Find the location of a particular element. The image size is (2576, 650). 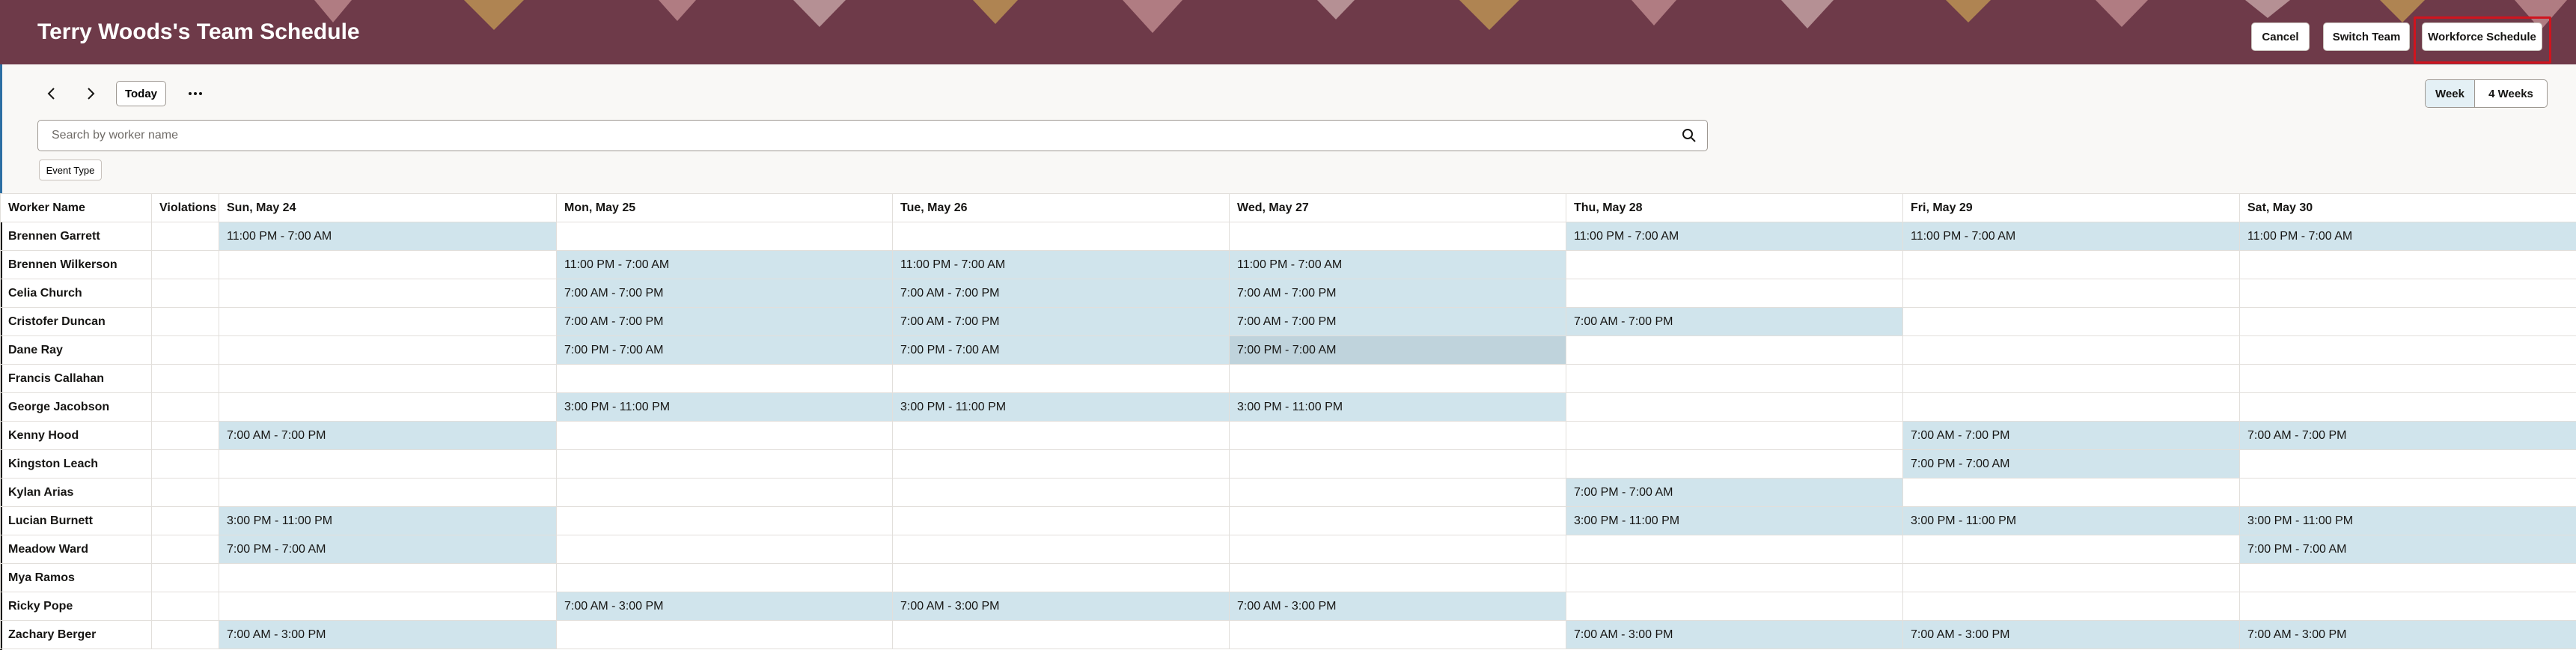

more-horizontal-icon is located at coordinates (195, 93).